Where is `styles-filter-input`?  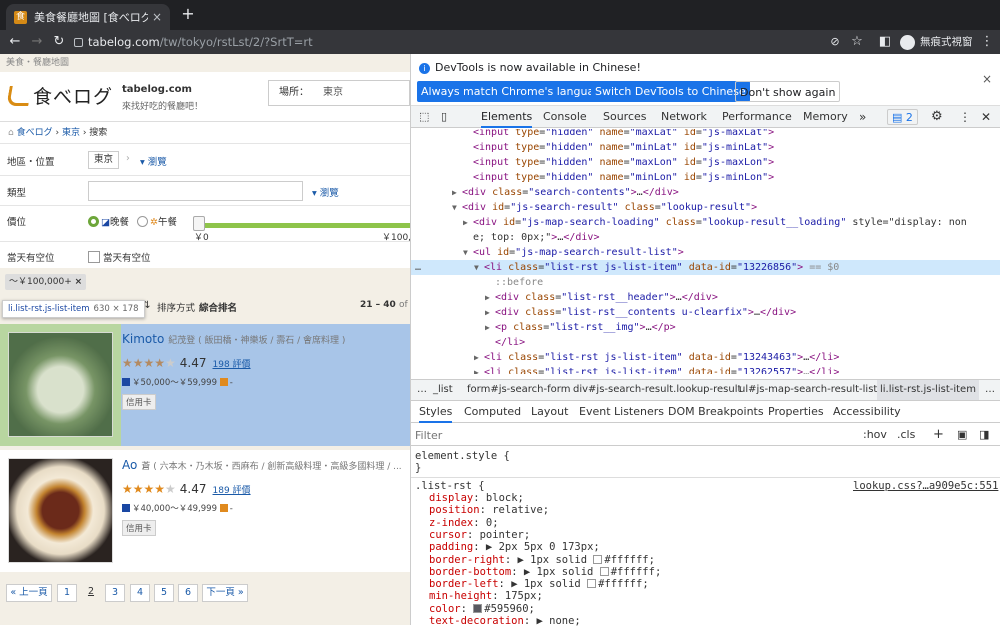 styles-filter-input is located at coordinates (615, 435).